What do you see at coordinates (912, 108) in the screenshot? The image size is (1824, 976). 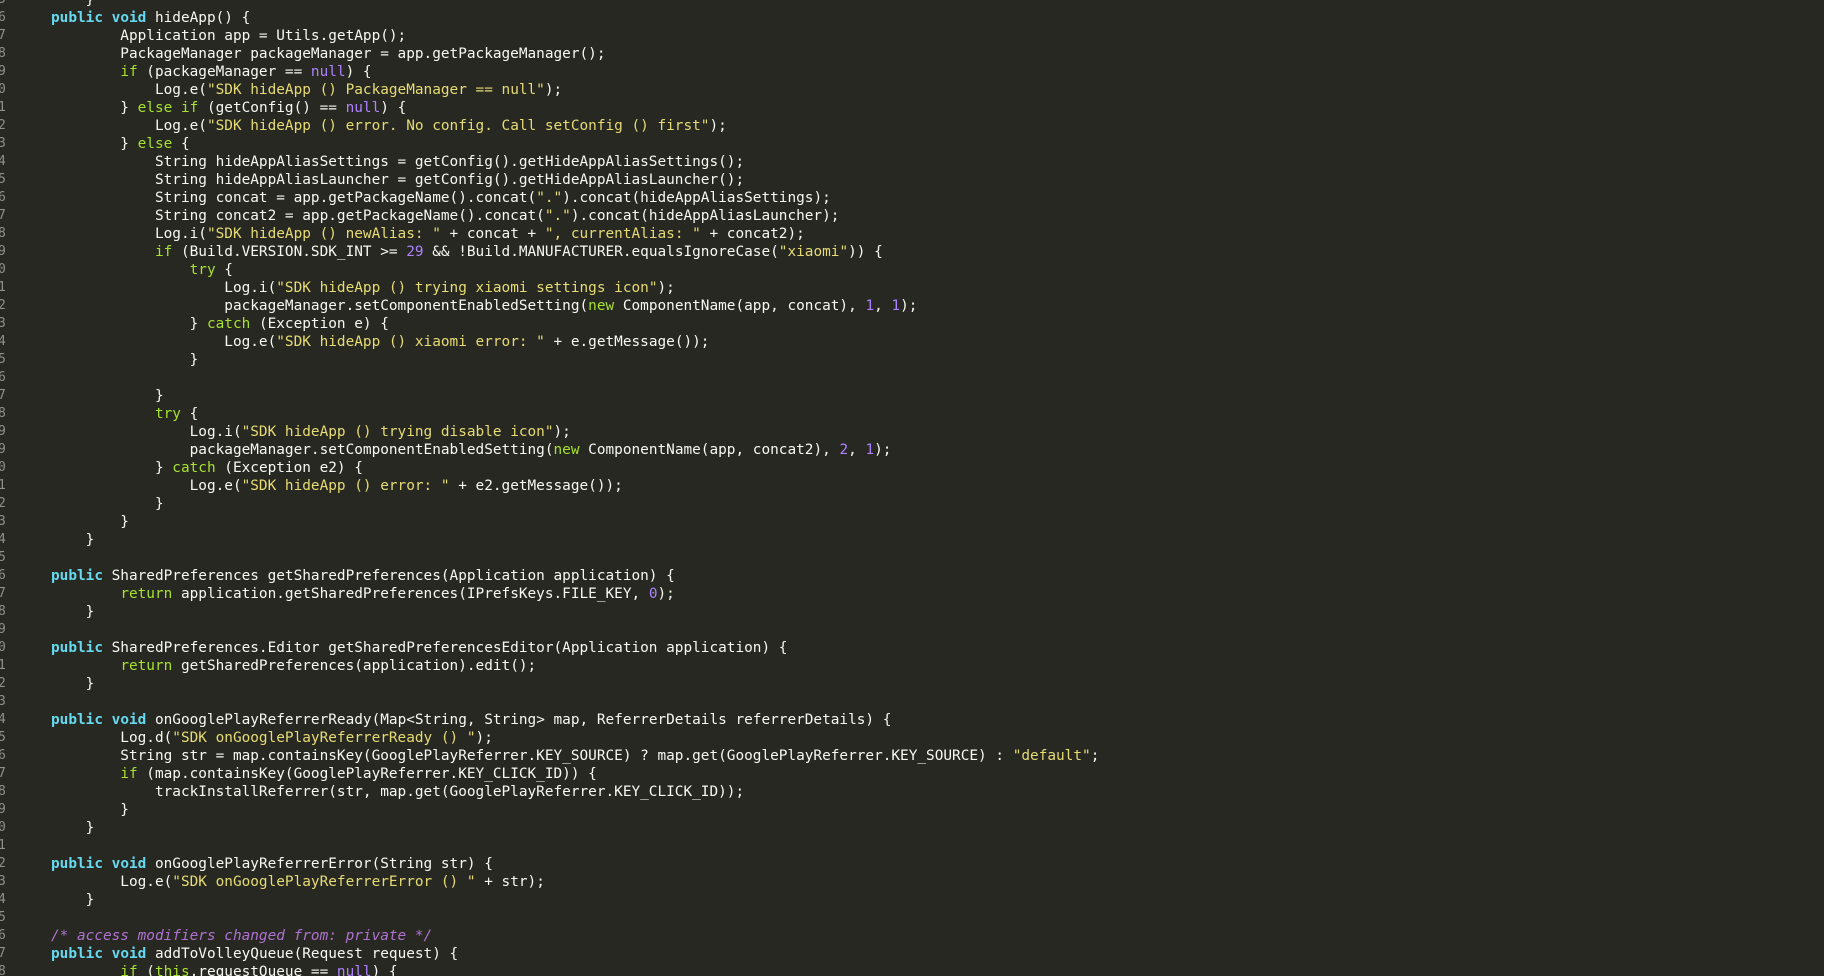 I see `code-line: 1 } else if (getConfig() == null) {` at bounding box center [912, 108].